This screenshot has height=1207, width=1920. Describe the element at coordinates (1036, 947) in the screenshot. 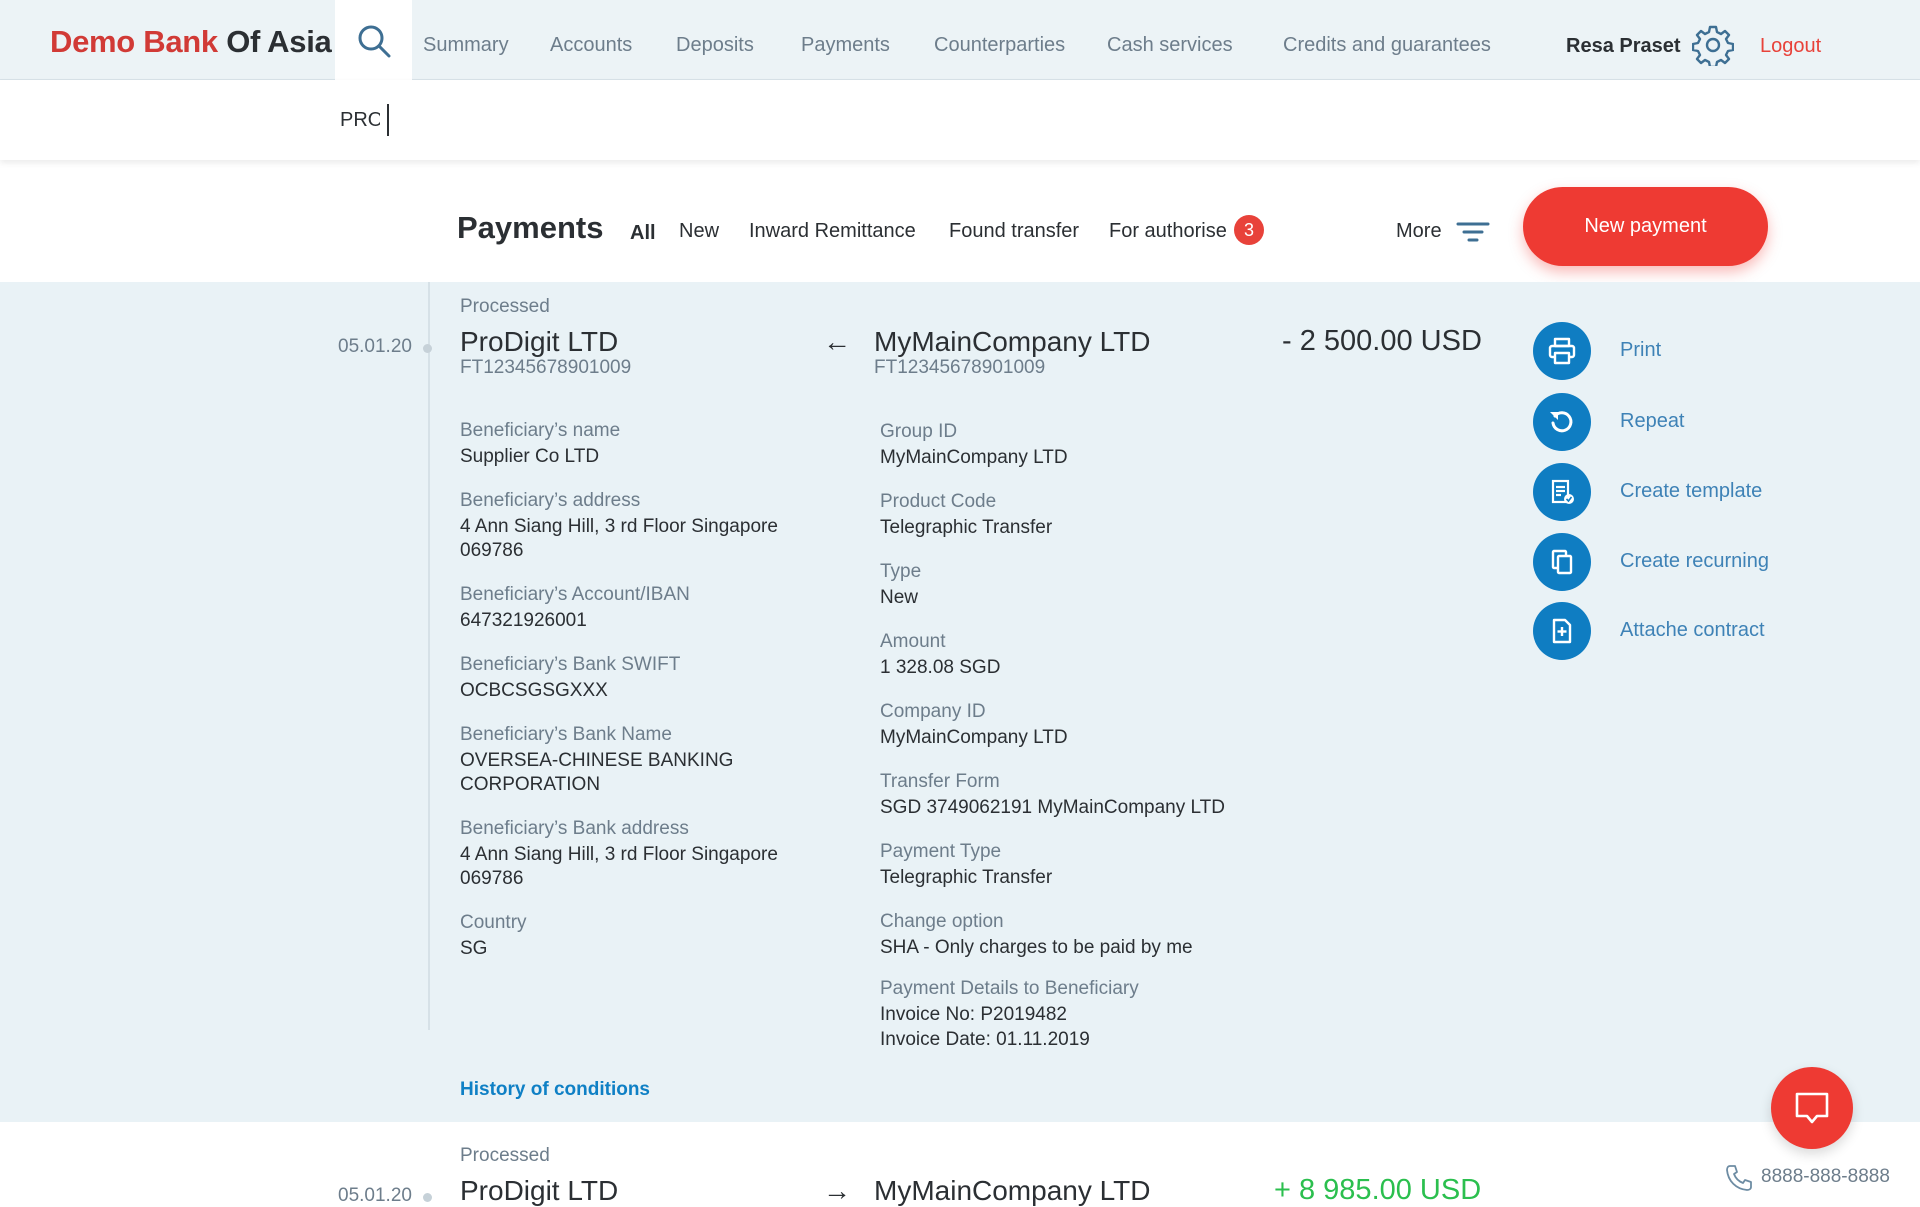

I see `field-value: SHA - Only charges to be paid by me` at that location.